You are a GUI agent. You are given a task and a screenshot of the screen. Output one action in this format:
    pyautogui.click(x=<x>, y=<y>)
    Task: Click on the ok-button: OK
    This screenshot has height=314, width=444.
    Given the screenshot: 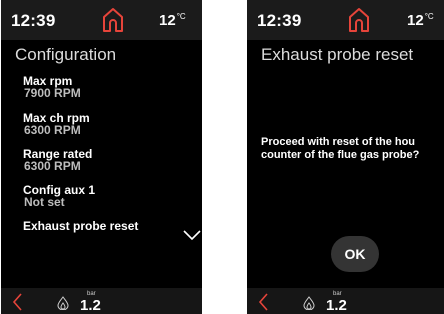 What is the action you would take?
    pyautogui.click(x=355, y=254)
    